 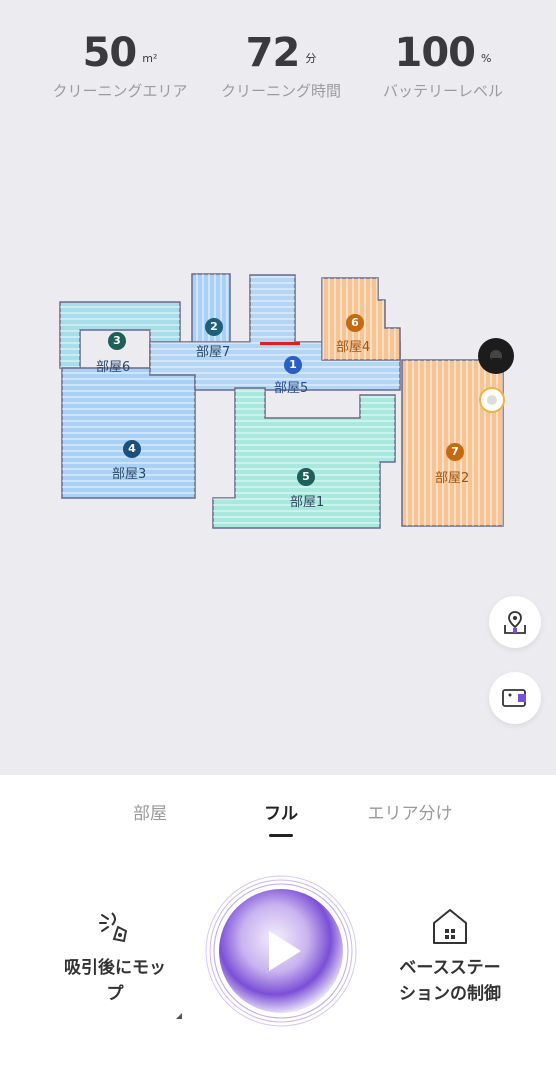 I want to click on station-label-1: ベースステー, so click(x=450, y=968).